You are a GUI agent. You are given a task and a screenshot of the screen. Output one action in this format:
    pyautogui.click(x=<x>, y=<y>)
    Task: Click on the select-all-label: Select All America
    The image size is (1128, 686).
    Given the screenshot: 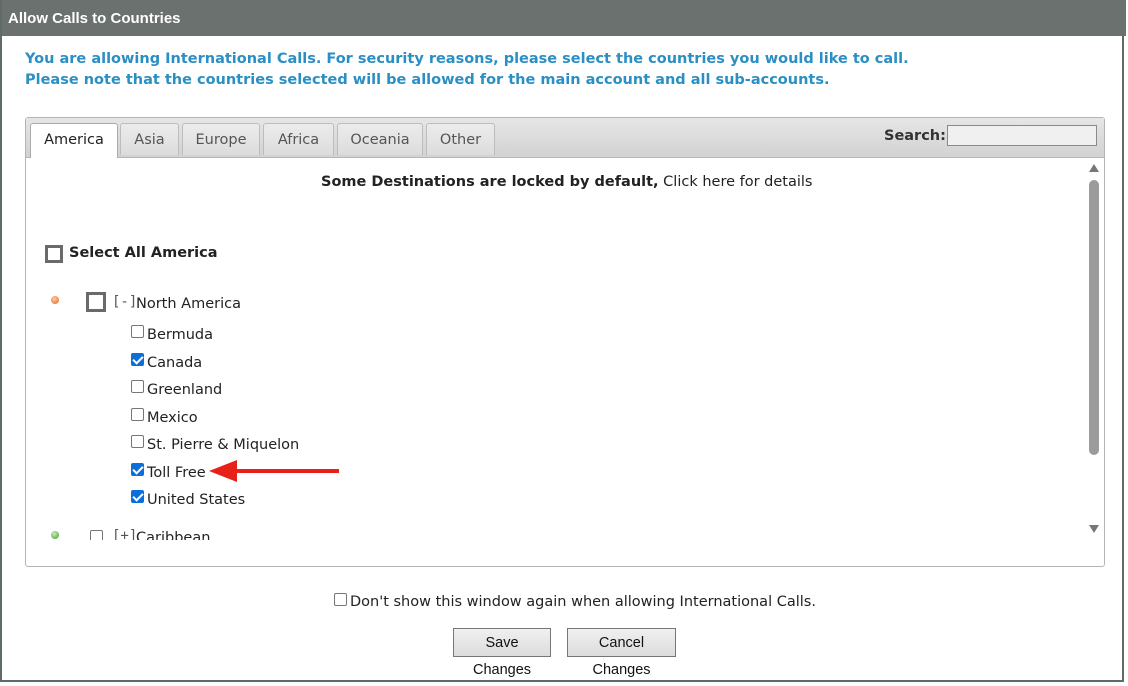 What is the action you would take?
    pyautogui.click(x=143, y=253)
    